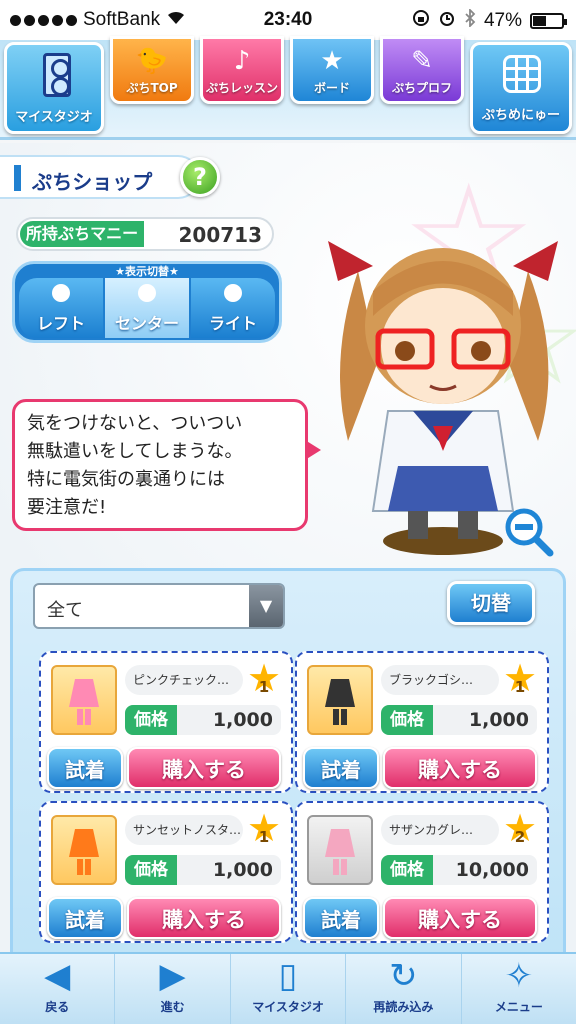  I want to click on my-studio-bottom-label: マイスタジオ, so click(288, 1007).